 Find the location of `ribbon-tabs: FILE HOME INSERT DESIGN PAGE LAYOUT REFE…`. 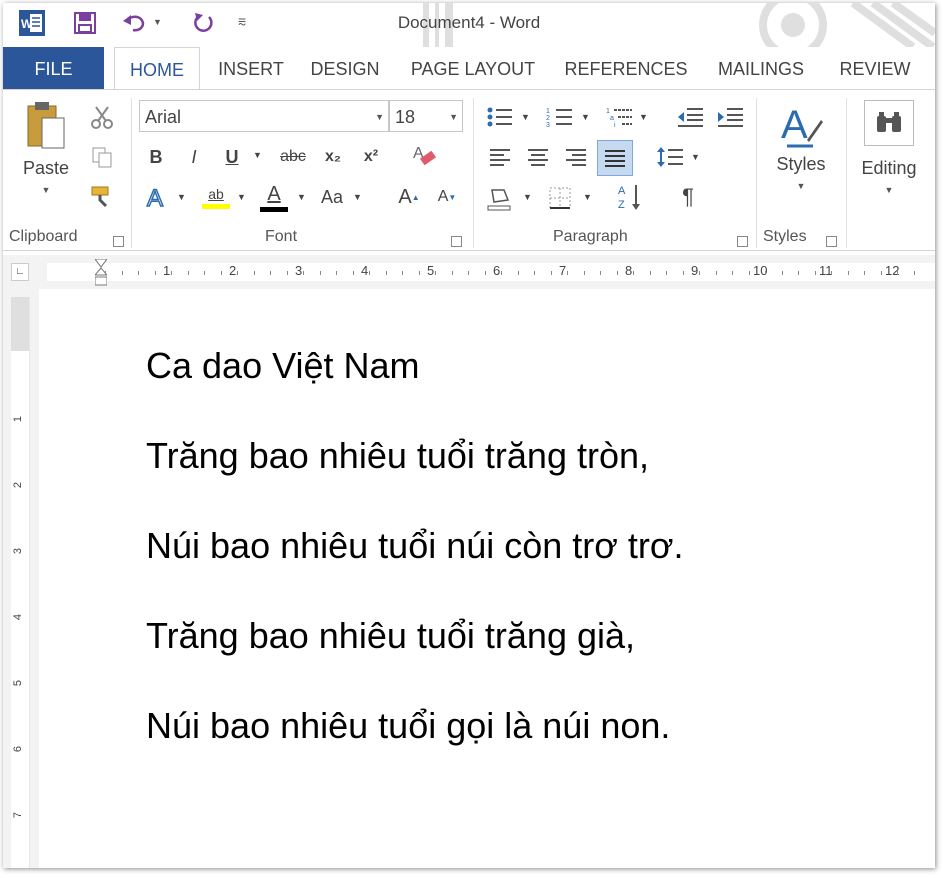

ribbon-tabs: FILE HOME INSERT DESIGN PAGE LAYOUT REFE… is located at coordinates (469, 68).